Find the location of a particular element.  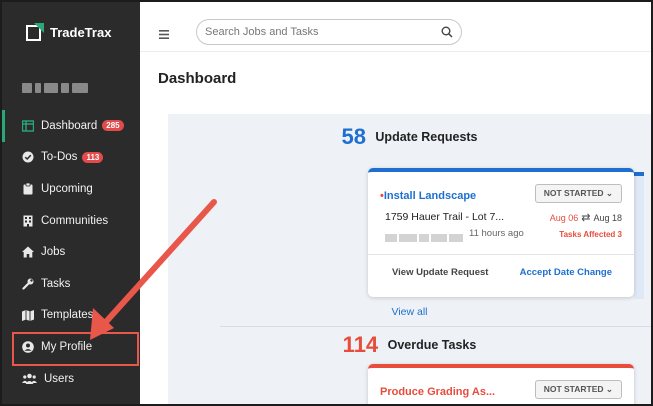

page-title: Dashboard is located at coordinates (197, 78).